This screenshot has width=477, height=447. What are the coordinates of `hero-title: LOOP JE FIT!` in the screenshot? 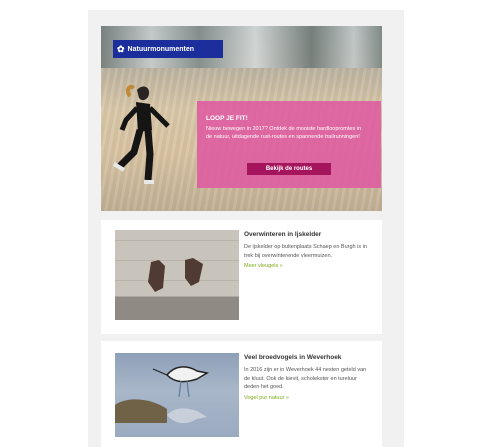 It's located at (227, 118).